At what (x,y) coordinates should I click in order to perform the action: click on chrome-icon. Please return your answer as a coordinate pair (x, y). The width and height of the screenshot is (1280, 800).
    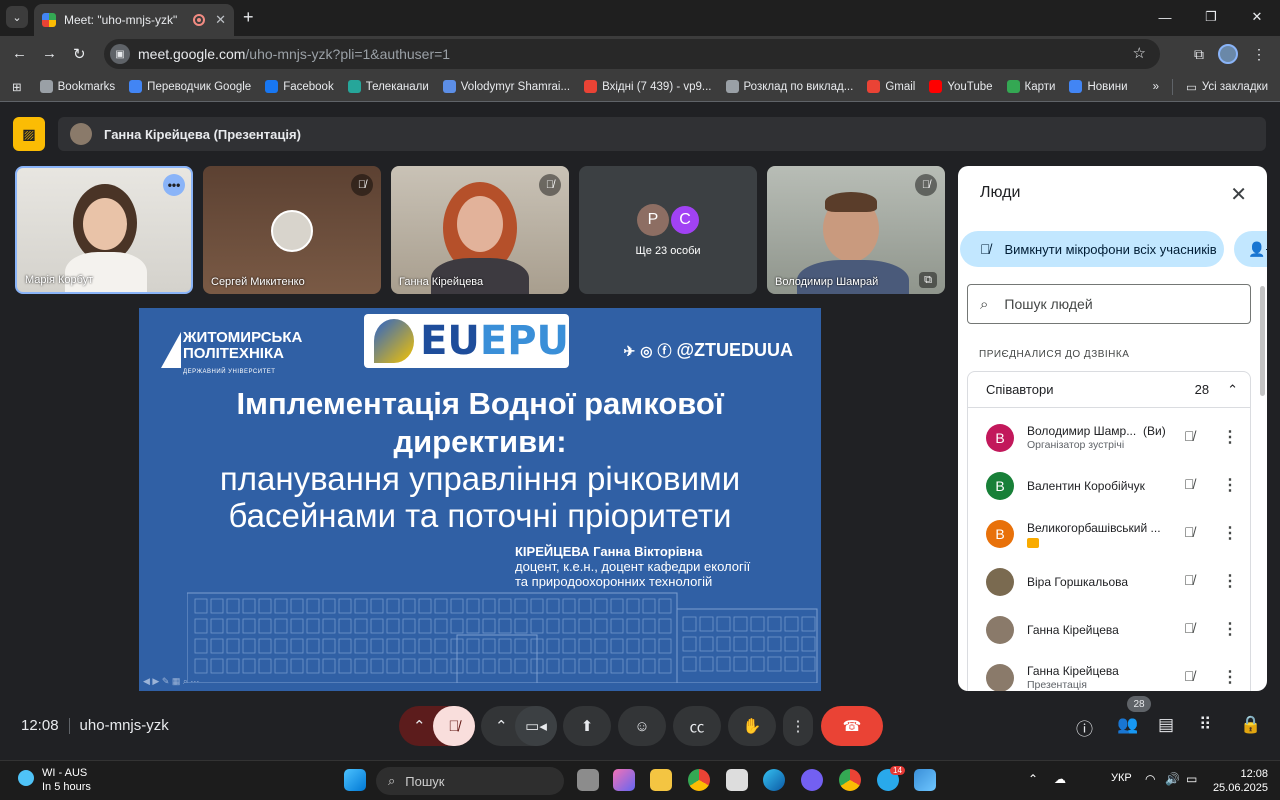
    Looking at the image, I should click on (699, 780).